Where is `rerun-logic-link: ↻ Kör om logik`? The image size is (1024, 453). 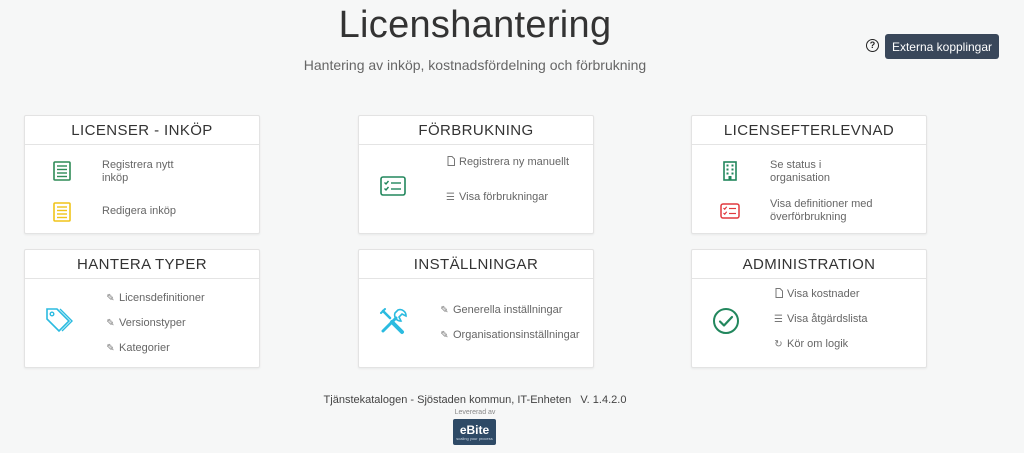
rerun-logic-link: ↻ Kör om logik is located at coordinates (810, 344).